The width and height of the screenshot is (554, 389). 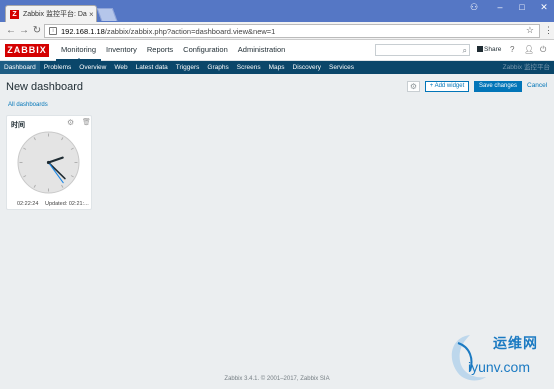 I want to click on browser-tab-bar: Z Zabbix 监控平台: Dashb × ⚇ – □ ✕, so click(x=277, y=11).